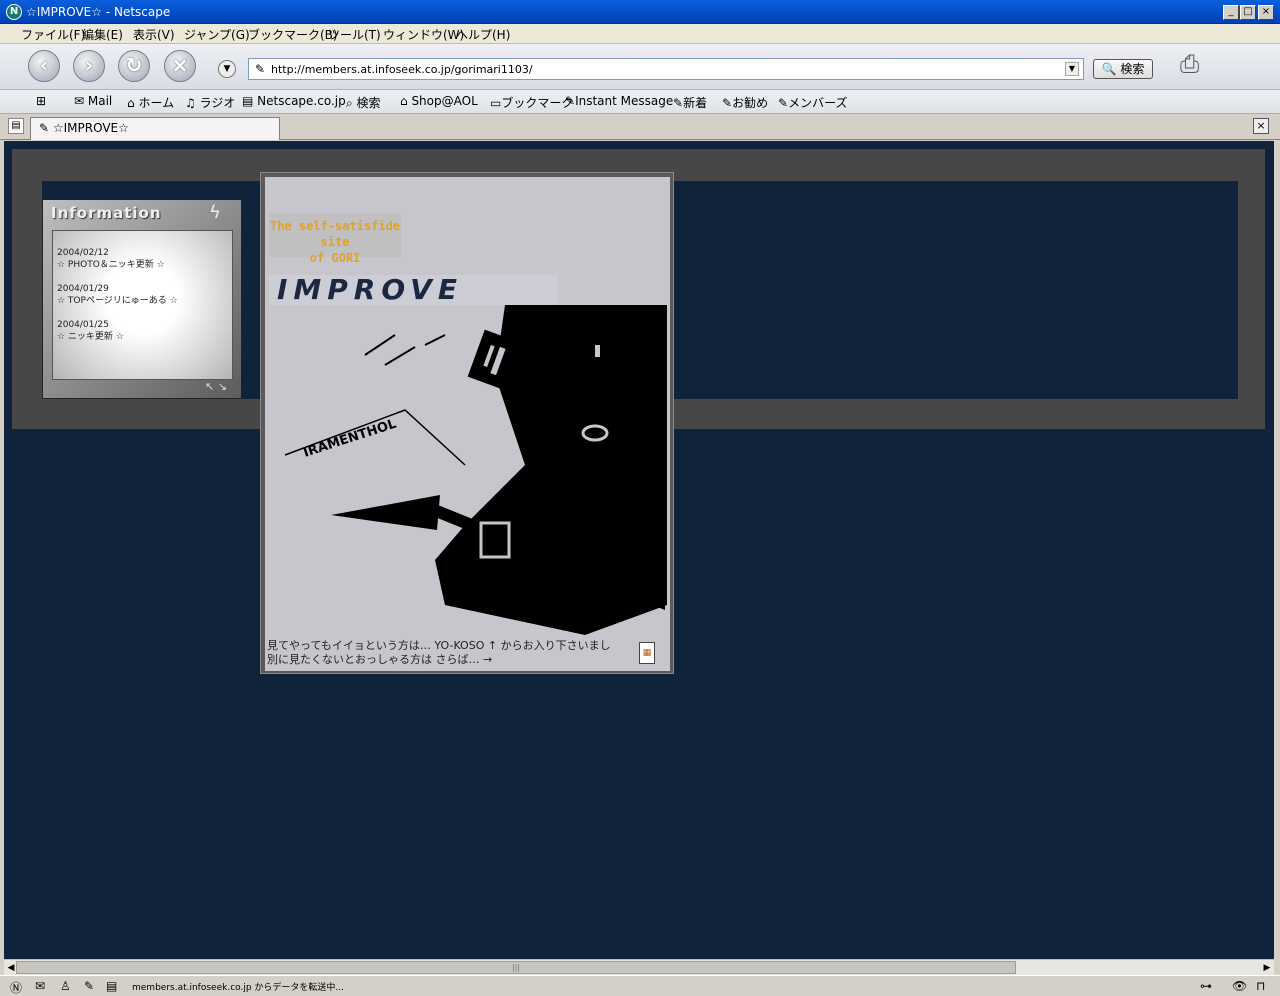  What do you see at coordinates (155, 128) in the screenshot?
I see `tab-improve: ✎ ☆IMPROVE☆` at bounding box center [155, 128].